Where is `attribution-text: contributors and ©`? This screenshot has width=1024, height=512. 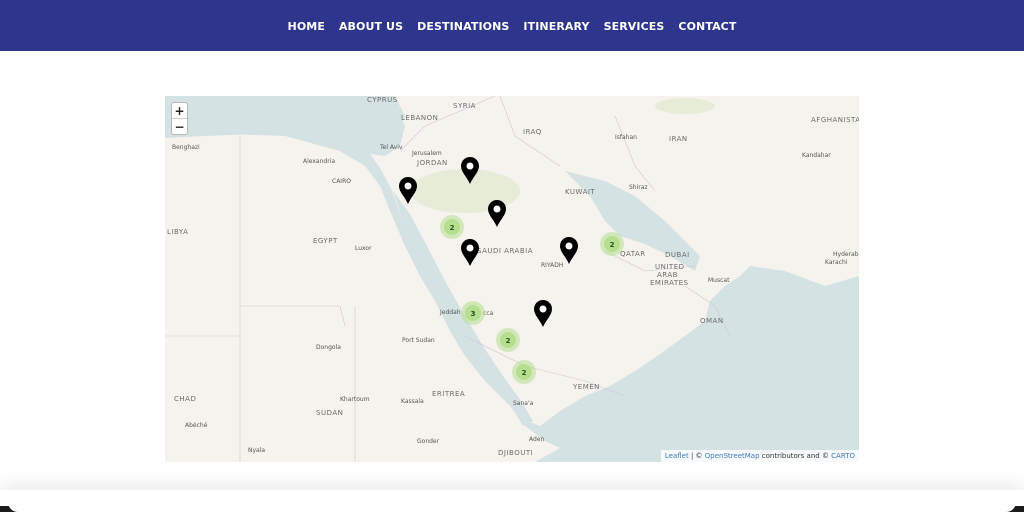
attribution-text: contributors and © is located at coordinates (795, 456).